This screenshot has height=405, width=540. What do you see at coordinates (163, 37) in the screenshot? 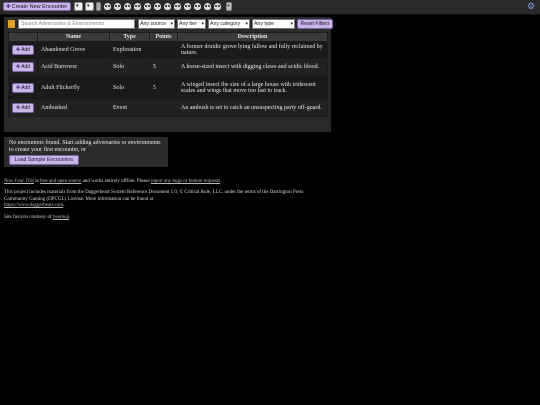
I see `header-points: Points` at bounding box center [163, 37].